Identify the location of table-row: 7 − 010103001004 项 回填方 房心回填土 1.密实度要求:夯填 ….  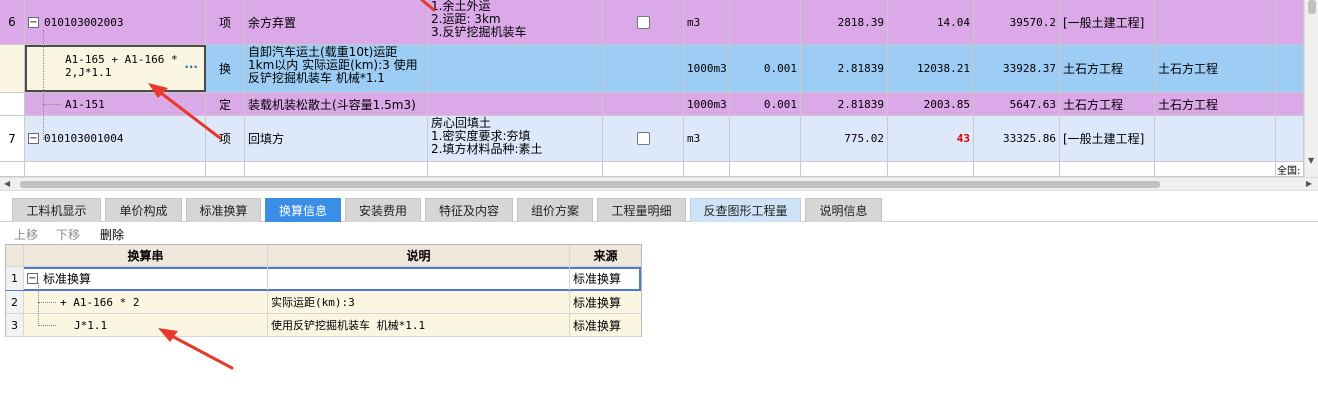
(652, 139).